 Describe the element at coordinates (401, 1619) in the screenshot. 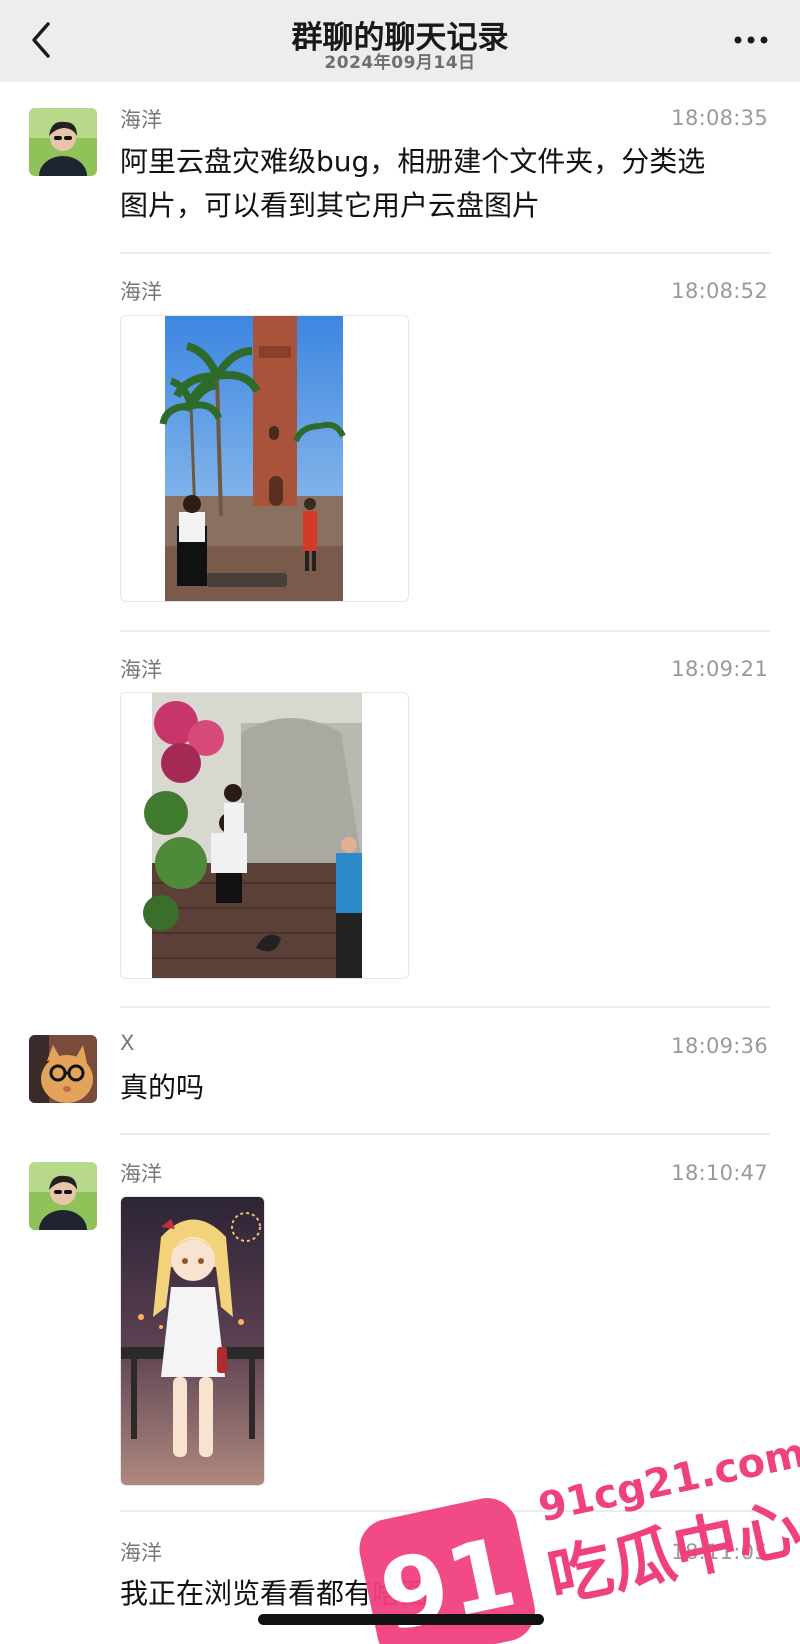

I see `home-indicator` at that location.